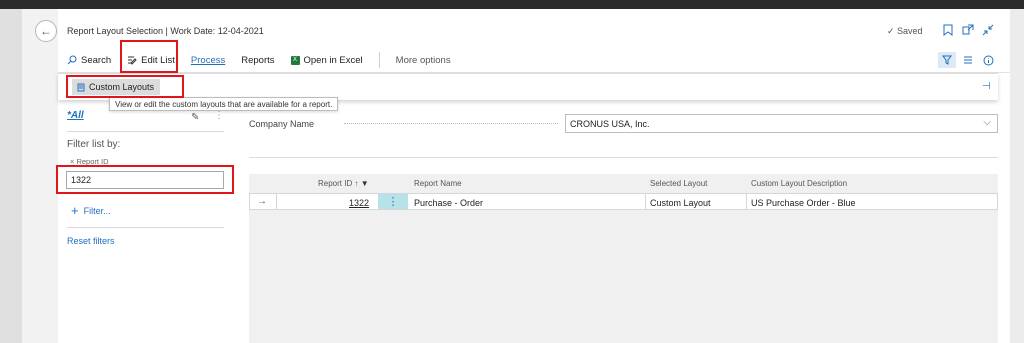 The width and height of the screenshot is (1024, 343). I want to click on reset-filters-link: Reset filters, so click(91, 241).